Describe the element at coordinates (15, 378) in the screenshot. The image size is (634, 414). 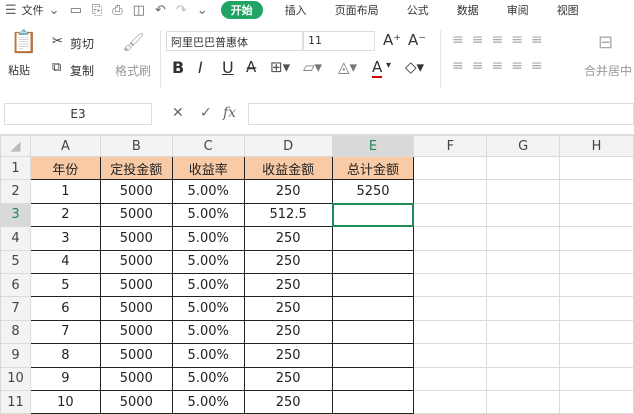
I see `row-header: 10` at that location.